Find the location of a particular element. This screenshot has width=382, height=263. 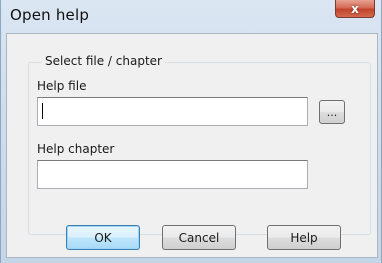

close-icon: x is located at coordinates (355, 8).